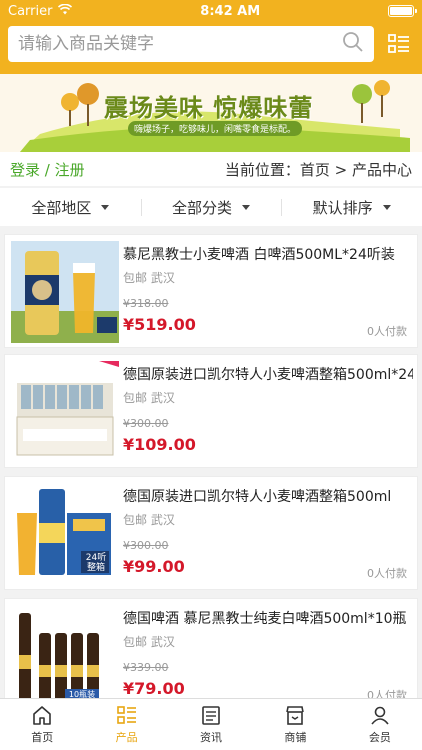  What do you see at coordinates (211, 737) in the screenshot?
I see `tab-news-label: 资讯` at bounding box center [211, 737].